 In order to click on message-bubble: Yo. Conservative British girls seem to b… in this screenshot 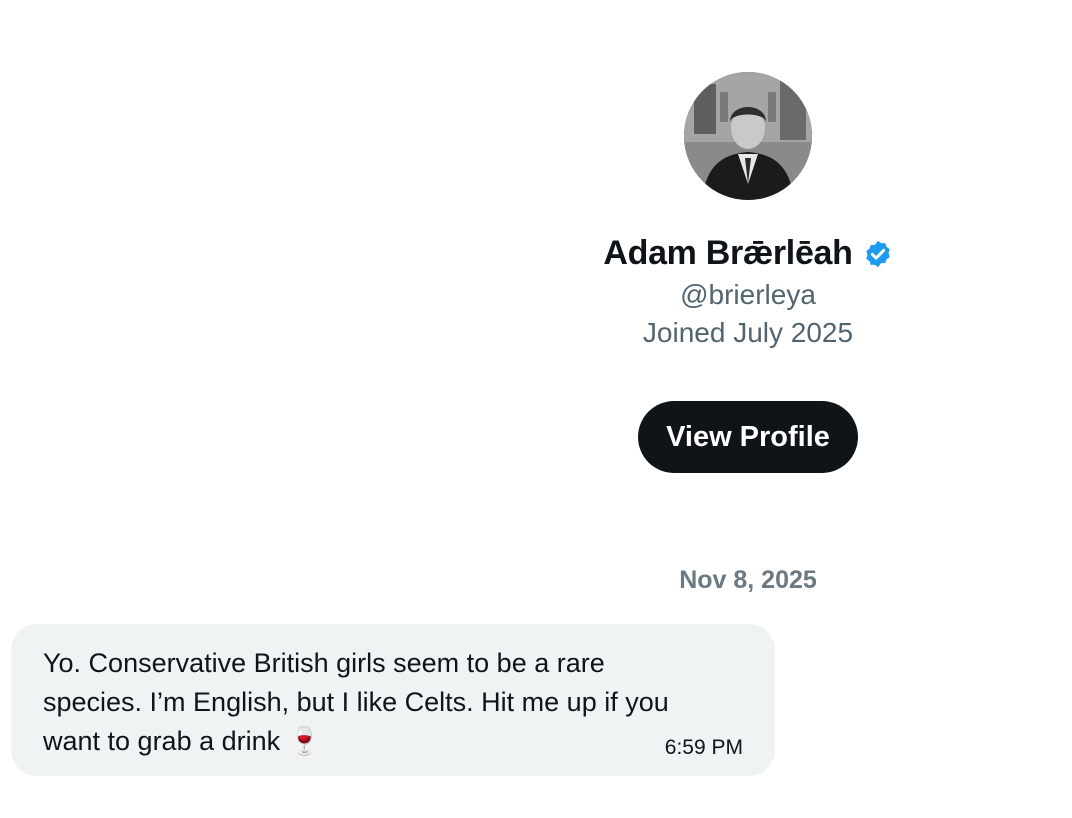, I will do `click(393, 700)`.